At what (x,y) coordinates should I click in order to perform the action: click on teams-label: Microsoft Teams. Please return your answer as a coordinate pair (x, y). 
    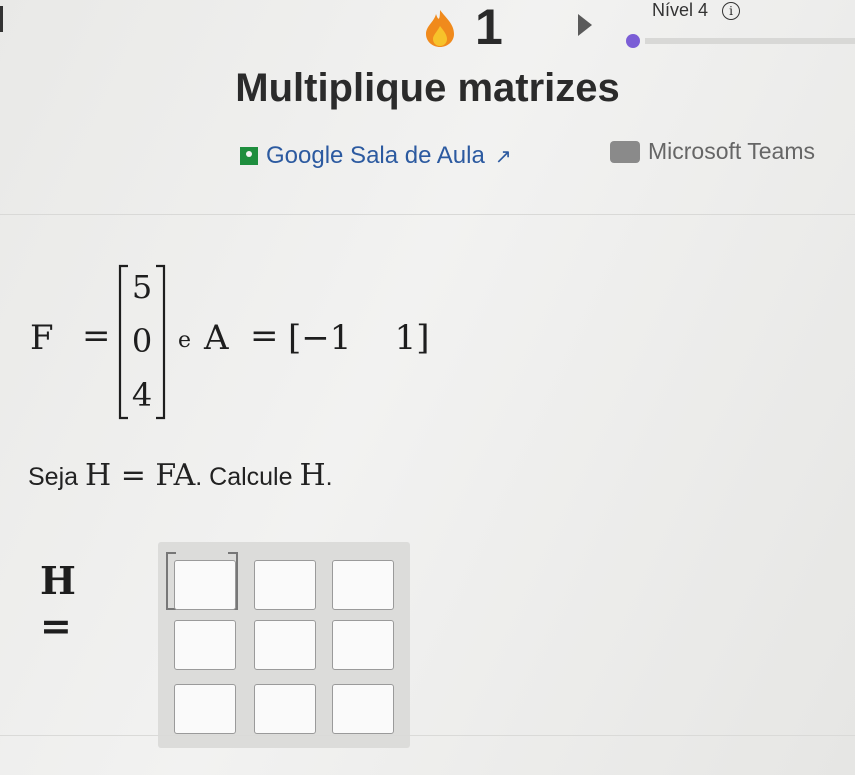
    Looking at the image, I should click on (732, 151).